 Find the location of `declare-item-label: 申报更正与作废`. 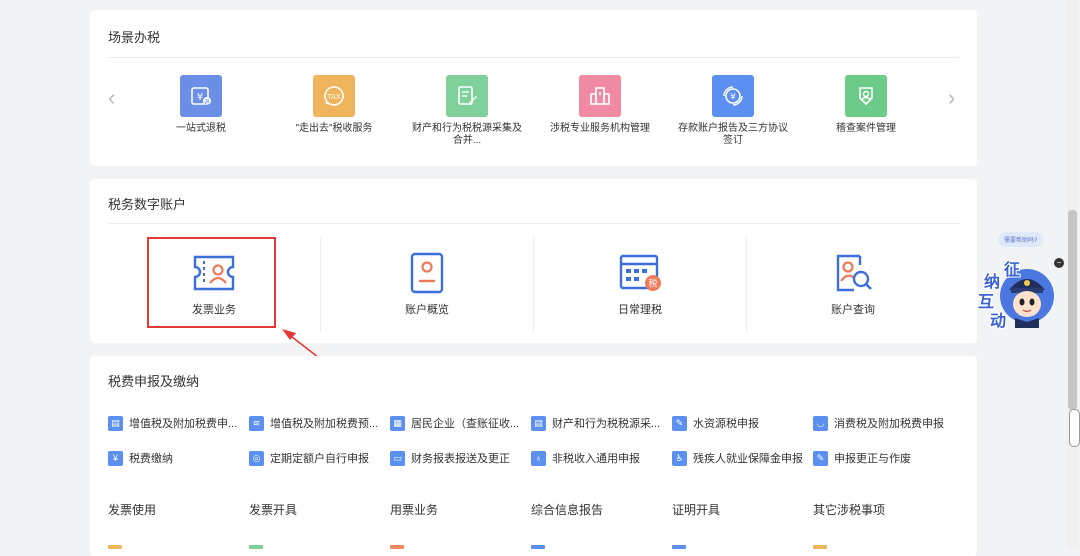

declare-item-label: 申报更正与作废 is located at coordinates (872, 459).